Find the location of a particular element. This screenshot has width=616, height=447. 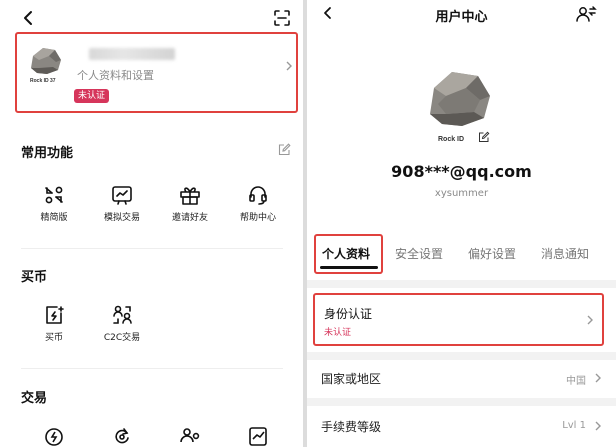

grid-item-convert is located at coordinates (122, 436).